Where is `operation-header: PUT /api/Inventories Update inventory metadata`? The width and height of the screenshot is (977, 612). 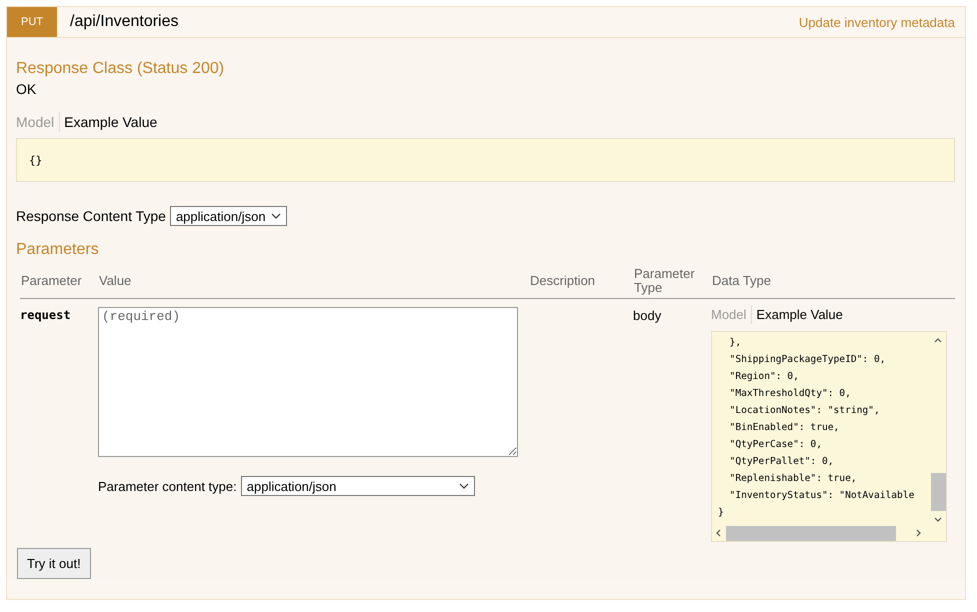
operation-header: PUT /api/Inventories Update inventory metadata is located at coordinates (486, 22).